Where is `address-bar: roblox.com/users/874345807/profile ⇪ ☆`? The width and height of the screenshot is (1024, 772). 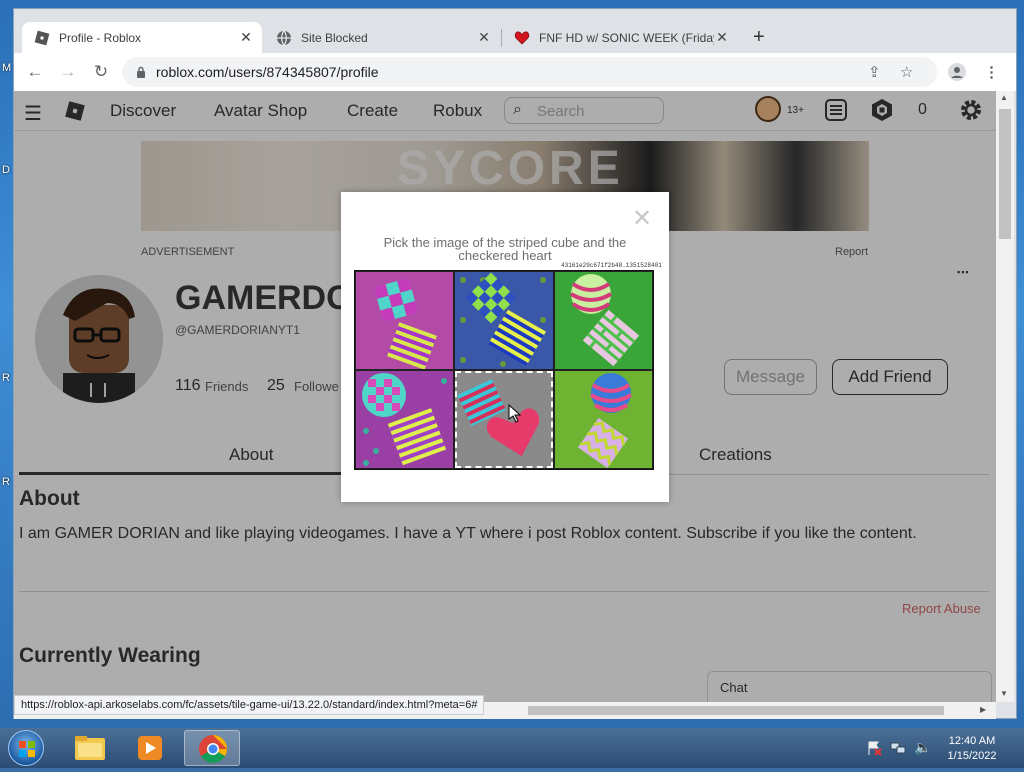 address-bar: roblox.com/users/874345807/profile ⇪ ☆ is located at coordinates (529, 72).